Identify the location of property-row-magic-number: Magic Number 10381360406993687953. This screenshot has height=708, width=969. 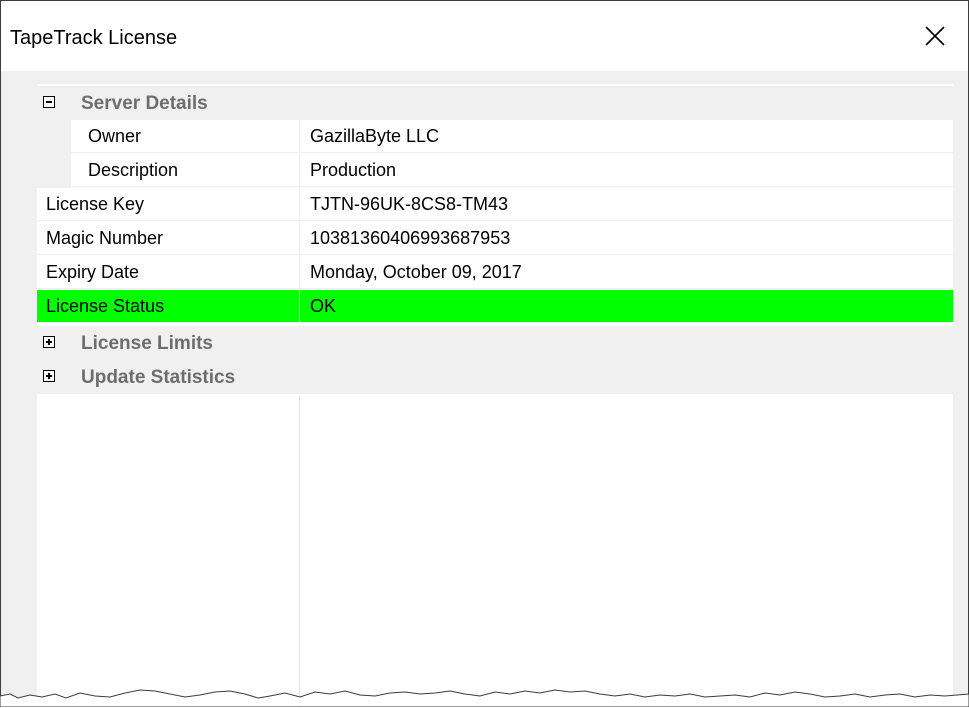
(495, 239).